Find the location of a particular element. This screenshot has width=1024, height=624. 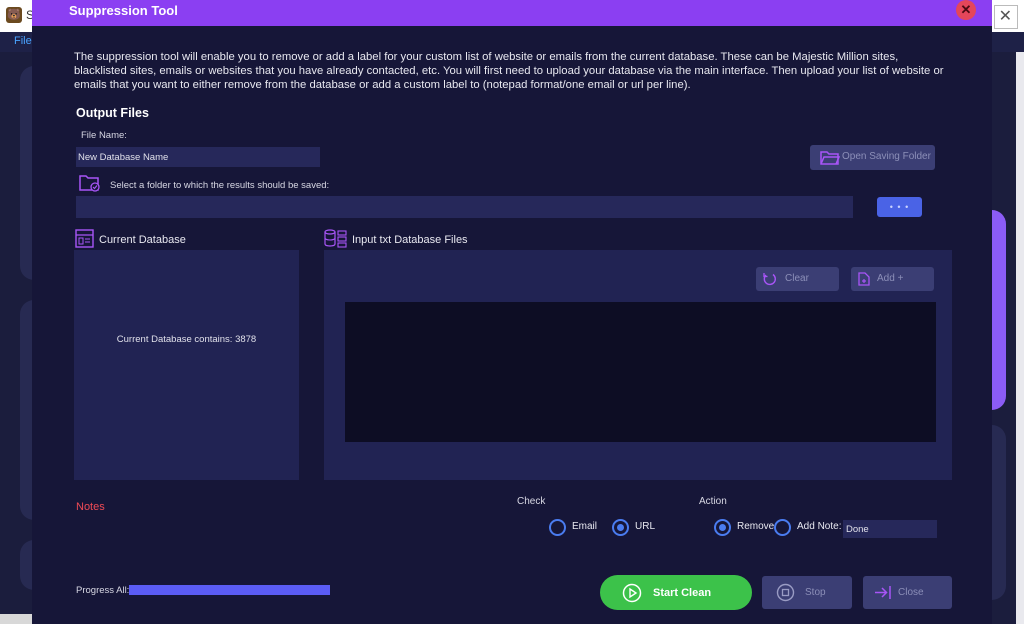

browse-folder-button: • • • is located at coordinates (899, 207).